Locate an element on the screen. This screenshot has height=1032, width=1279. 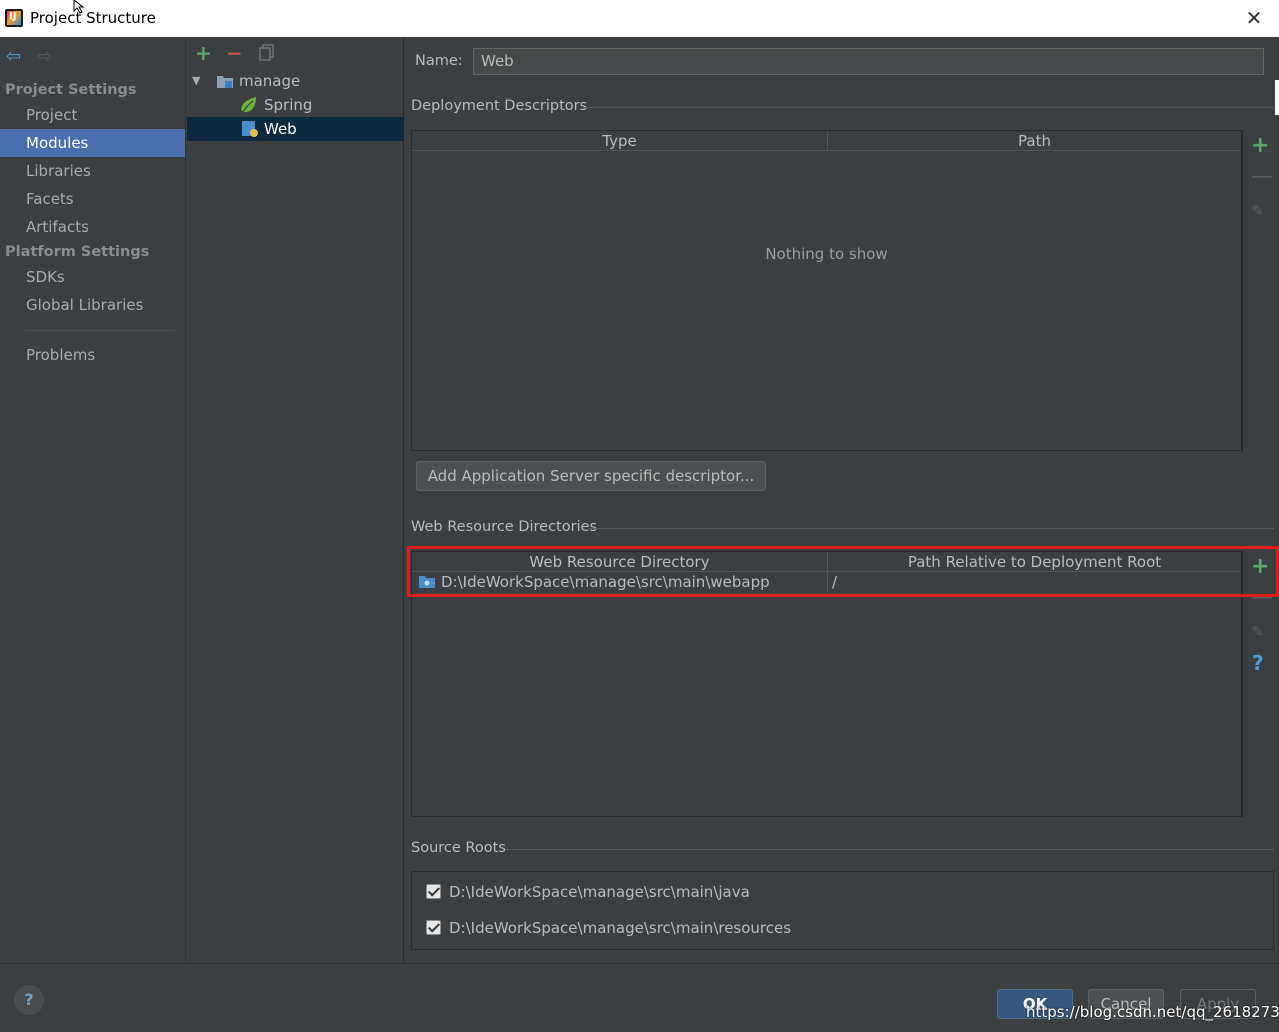
column-header-path-relative: Path Relative to Deployment Root is located at coordinates (1034, 562).